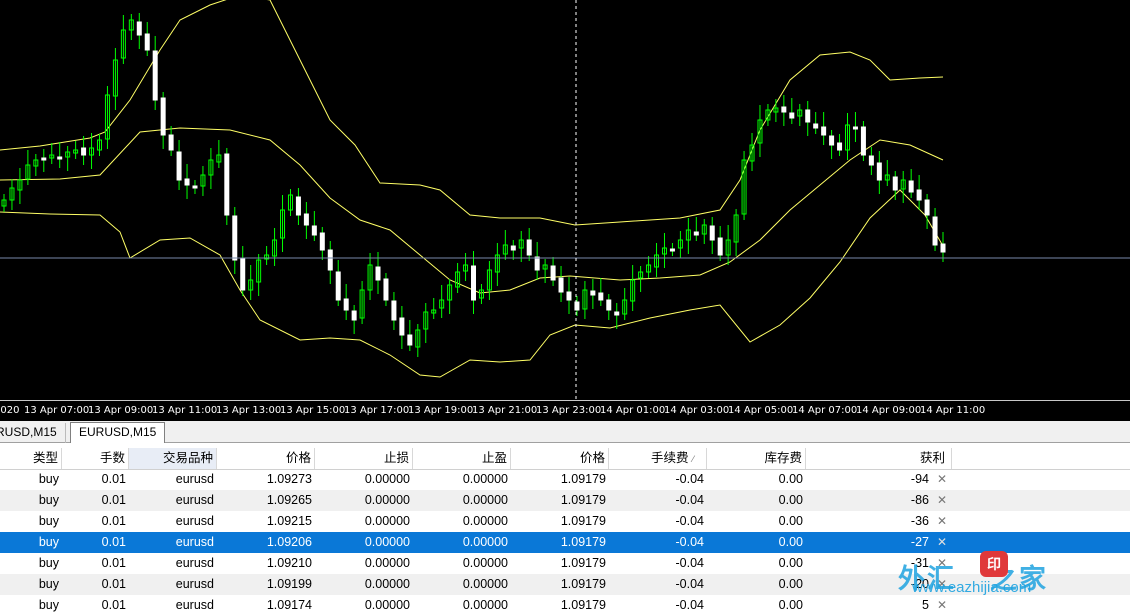 The width and height of the screenshot is (1130, 616). Describe the element at coordinates (118, 432) in the screenshot. I see `tab-eurusd-m15: EURUSD,M15` at that location.